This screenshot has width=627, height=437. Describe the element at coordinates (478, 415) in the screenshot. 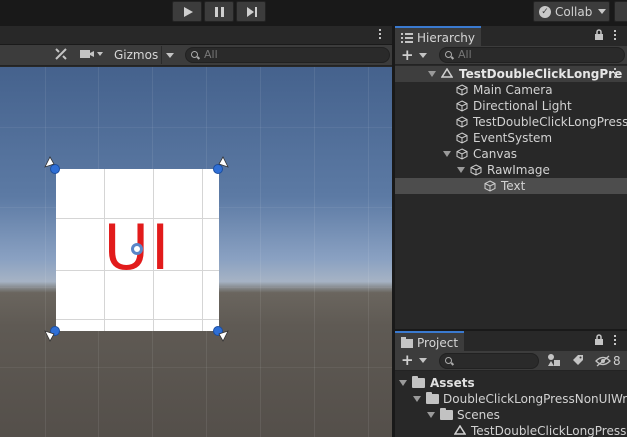

I see `project-row-label: Scenes` at that location.